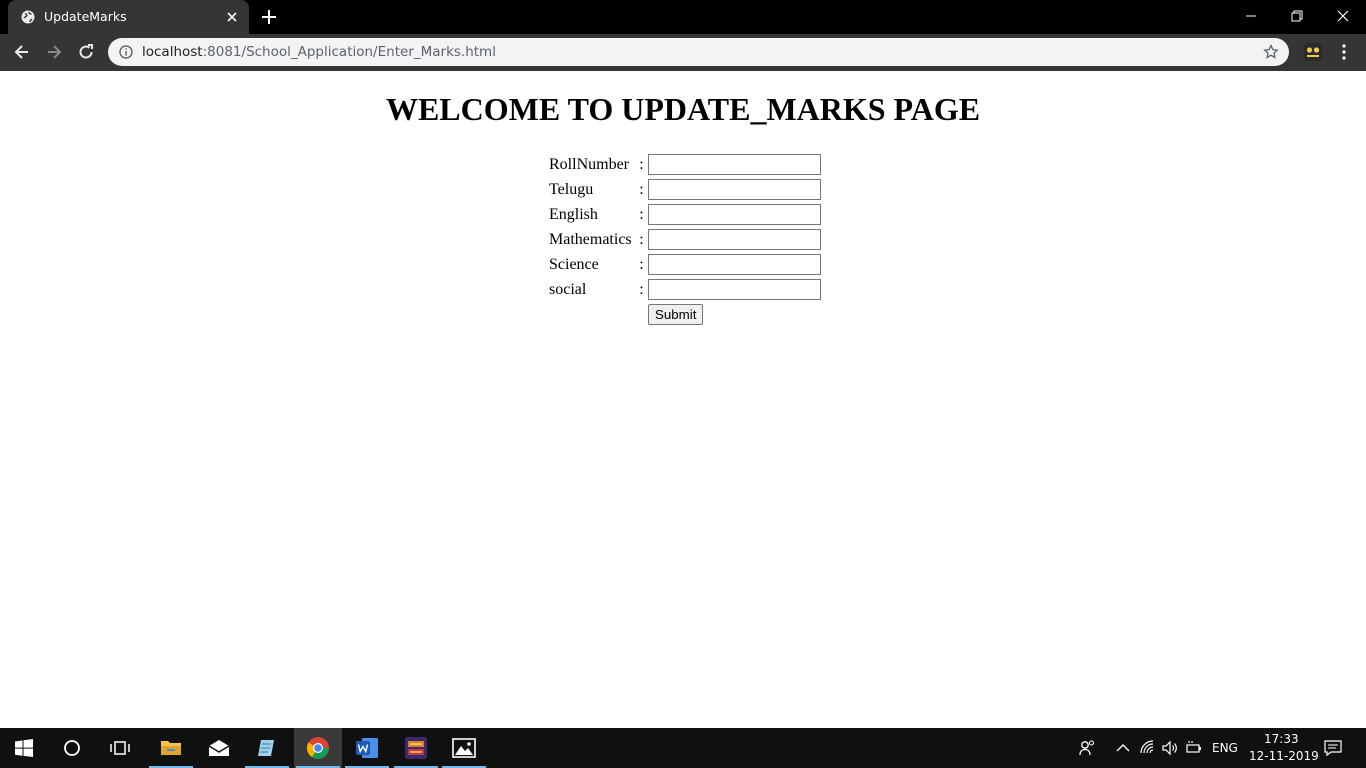 This screenshot has width=1366, height=768. I want to click on photos-icon, so click(464, 748).